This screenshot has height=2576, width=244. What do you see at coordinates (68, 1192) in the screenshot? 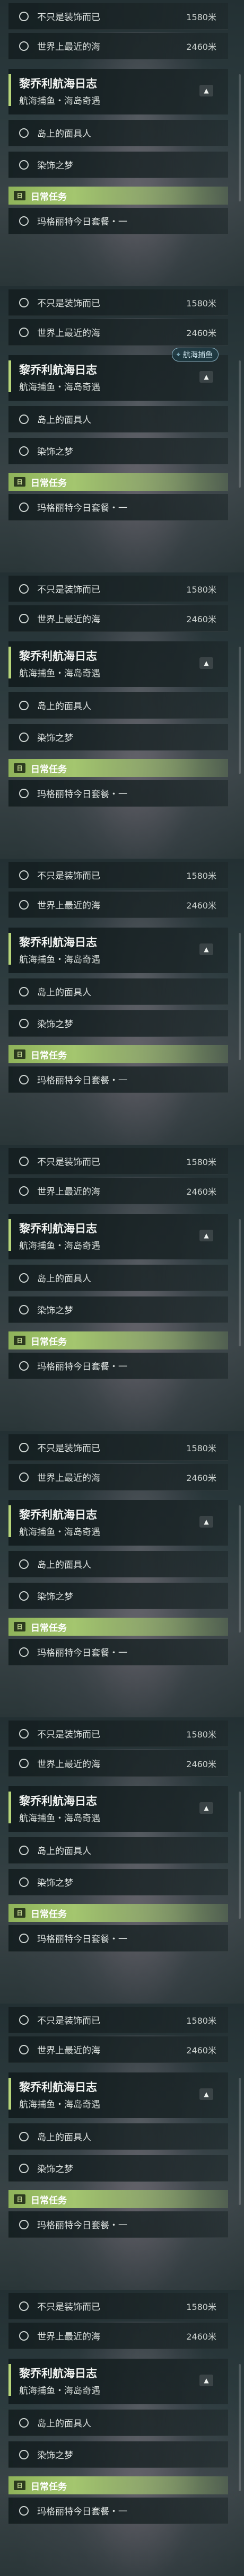
I see `quest-row-label: 世界上最近的海` at bounding box center [68, 1192].